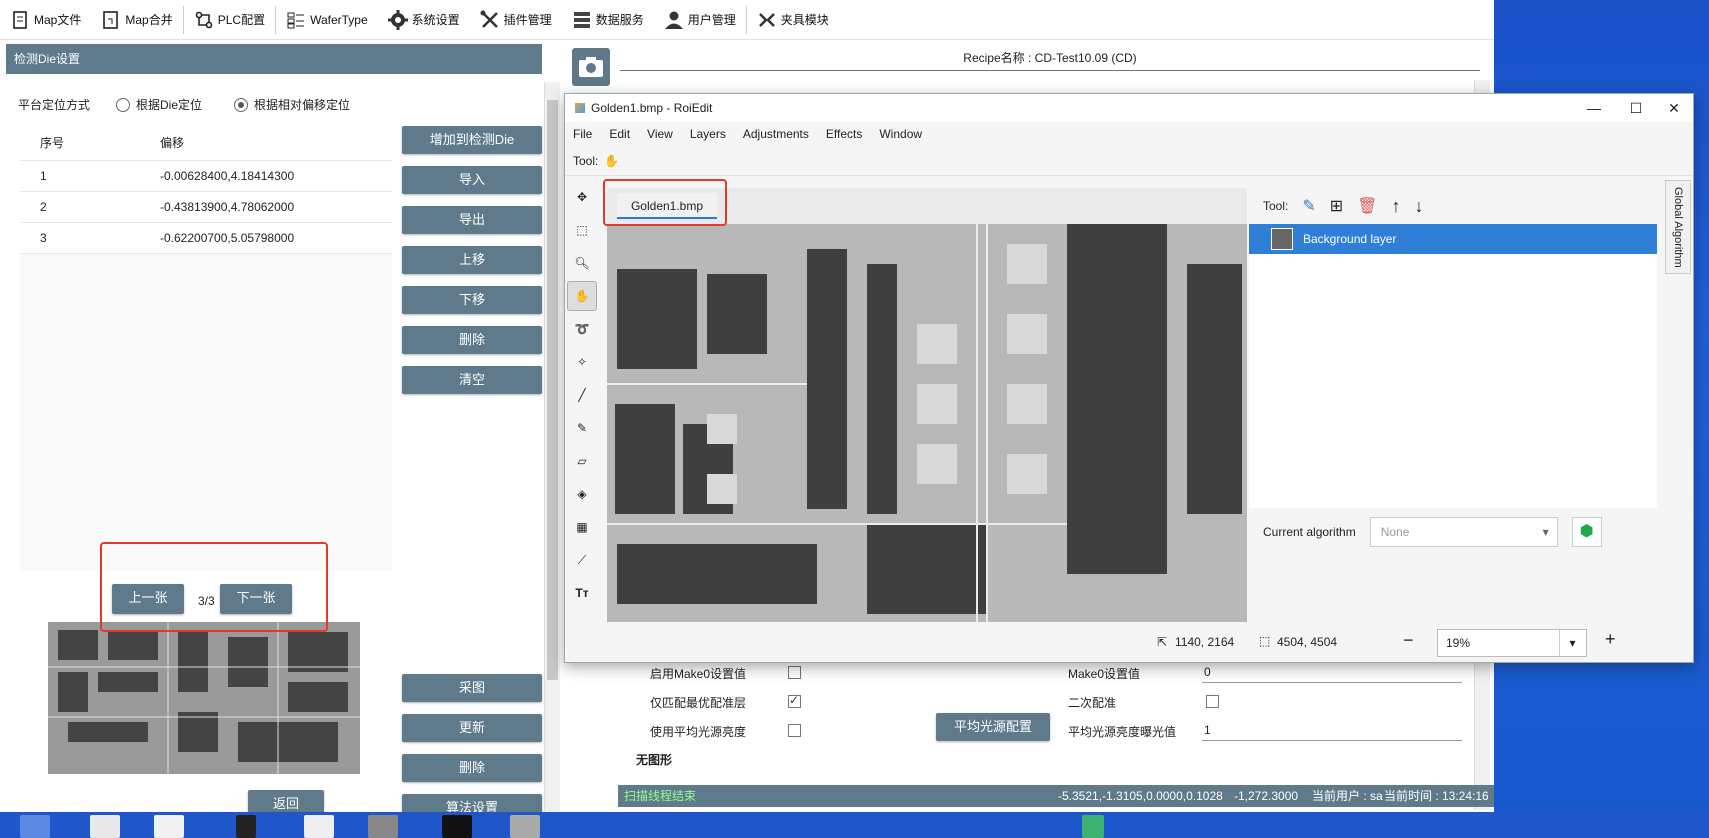 The image size is (1709, 838). Describe the element at coordinates (582, 362) in the screenshot. I see `magic-wand-tool-icon: ✧` at that location.